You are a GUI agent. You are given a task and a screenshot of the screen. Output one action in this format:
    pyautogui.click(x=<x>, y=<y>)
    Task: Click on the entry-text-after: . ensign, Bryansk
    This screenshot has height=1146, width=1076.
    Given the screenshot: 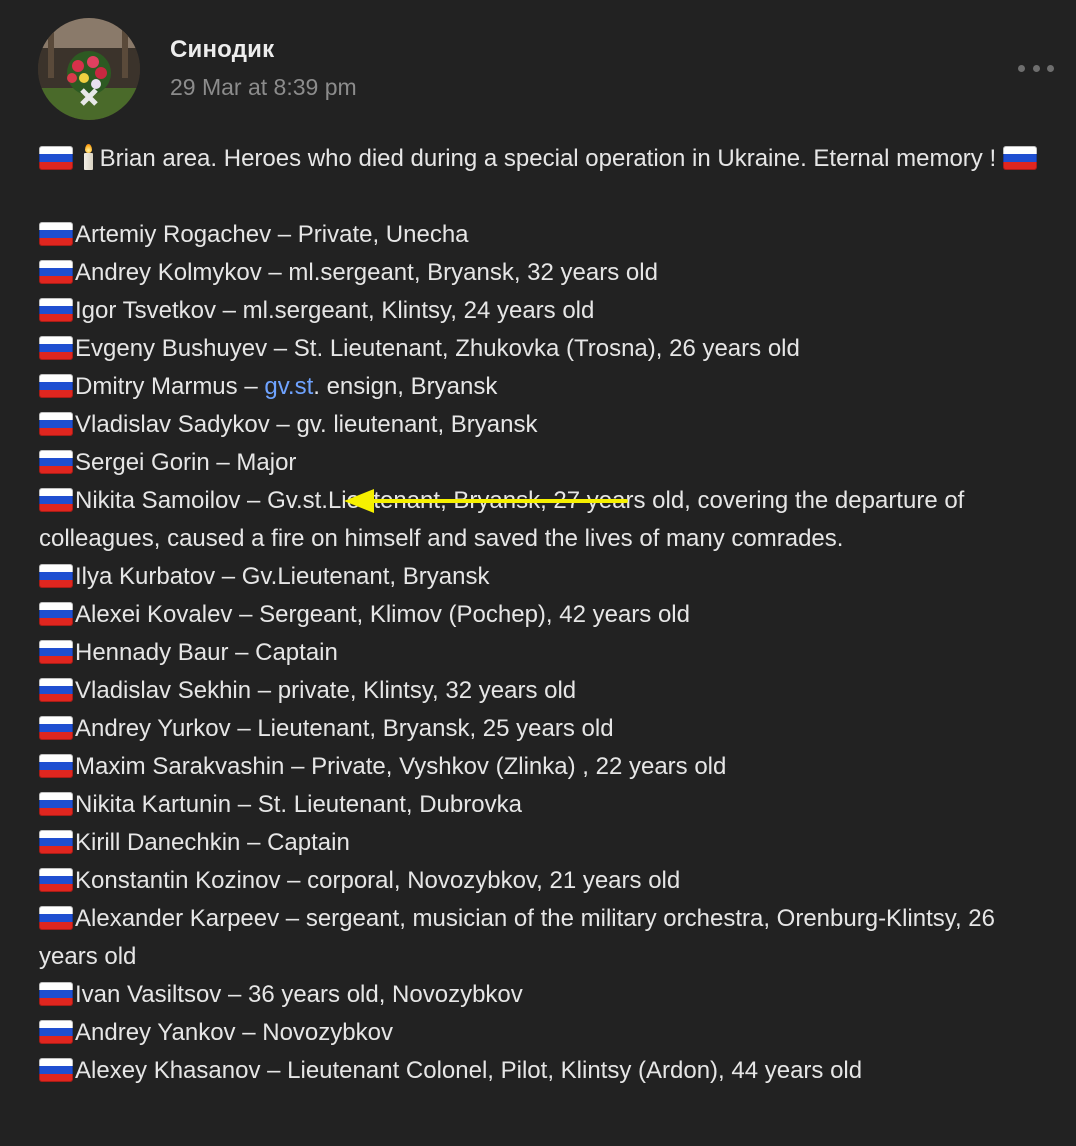 What is the action you would take?
    pyautogui.click(x=405, y=386)
    